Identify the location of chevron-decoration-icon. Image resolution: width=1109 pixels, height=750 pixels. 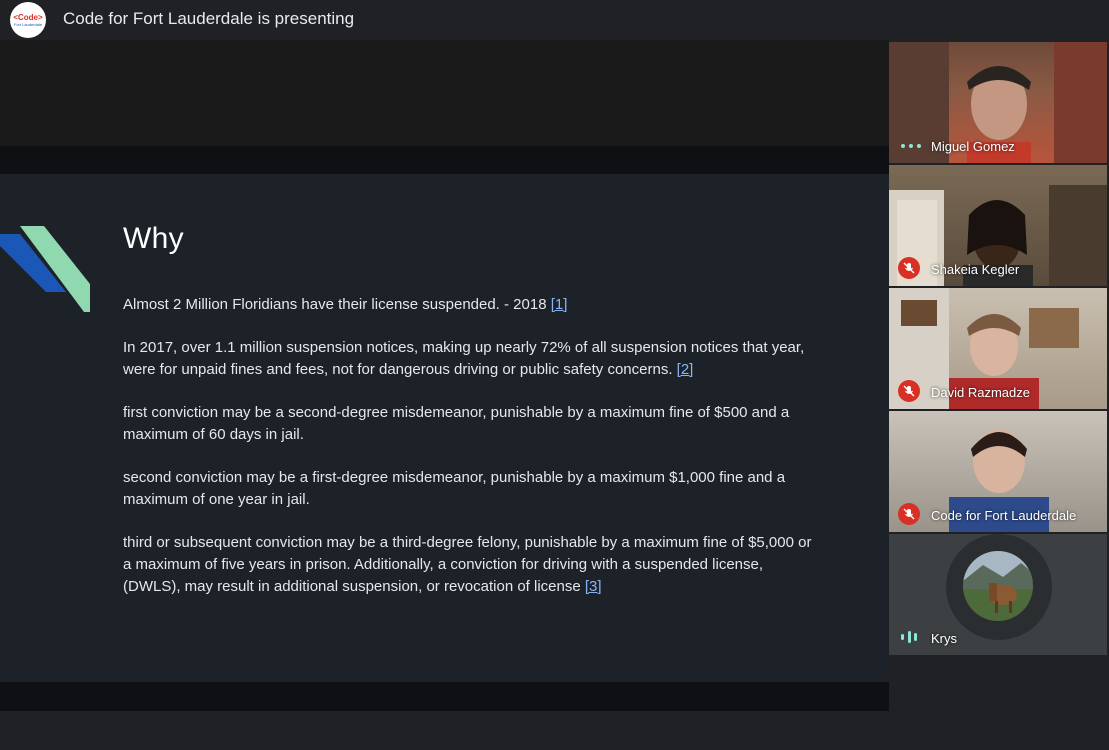
(45, 269).